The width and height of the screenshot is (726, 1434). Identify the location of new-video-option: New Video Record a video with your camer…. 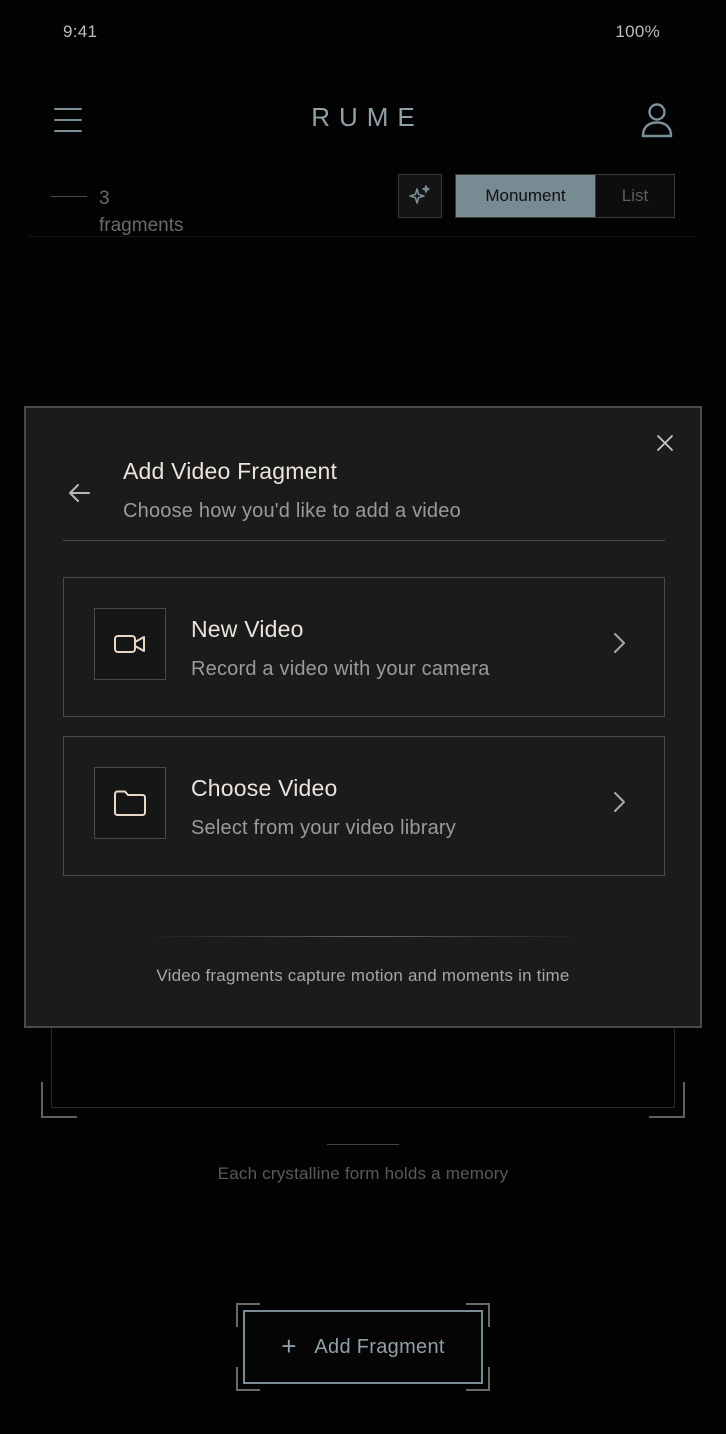
(364, 647).